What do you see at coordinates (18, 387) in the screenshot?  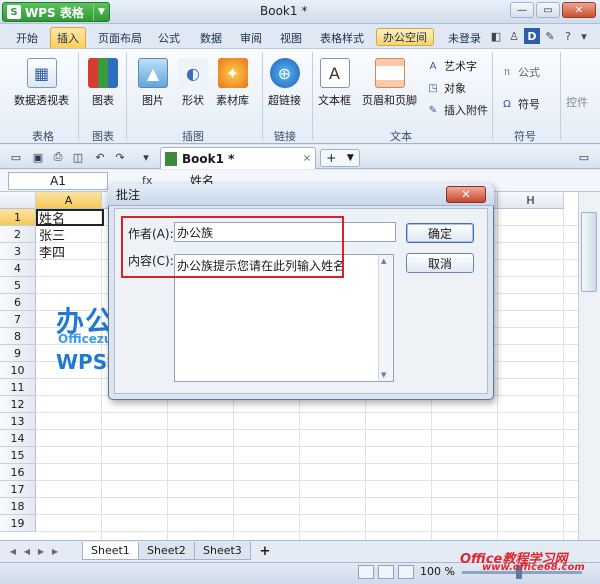 I see `row-header-11: 11` at bounding box center [18, 387].